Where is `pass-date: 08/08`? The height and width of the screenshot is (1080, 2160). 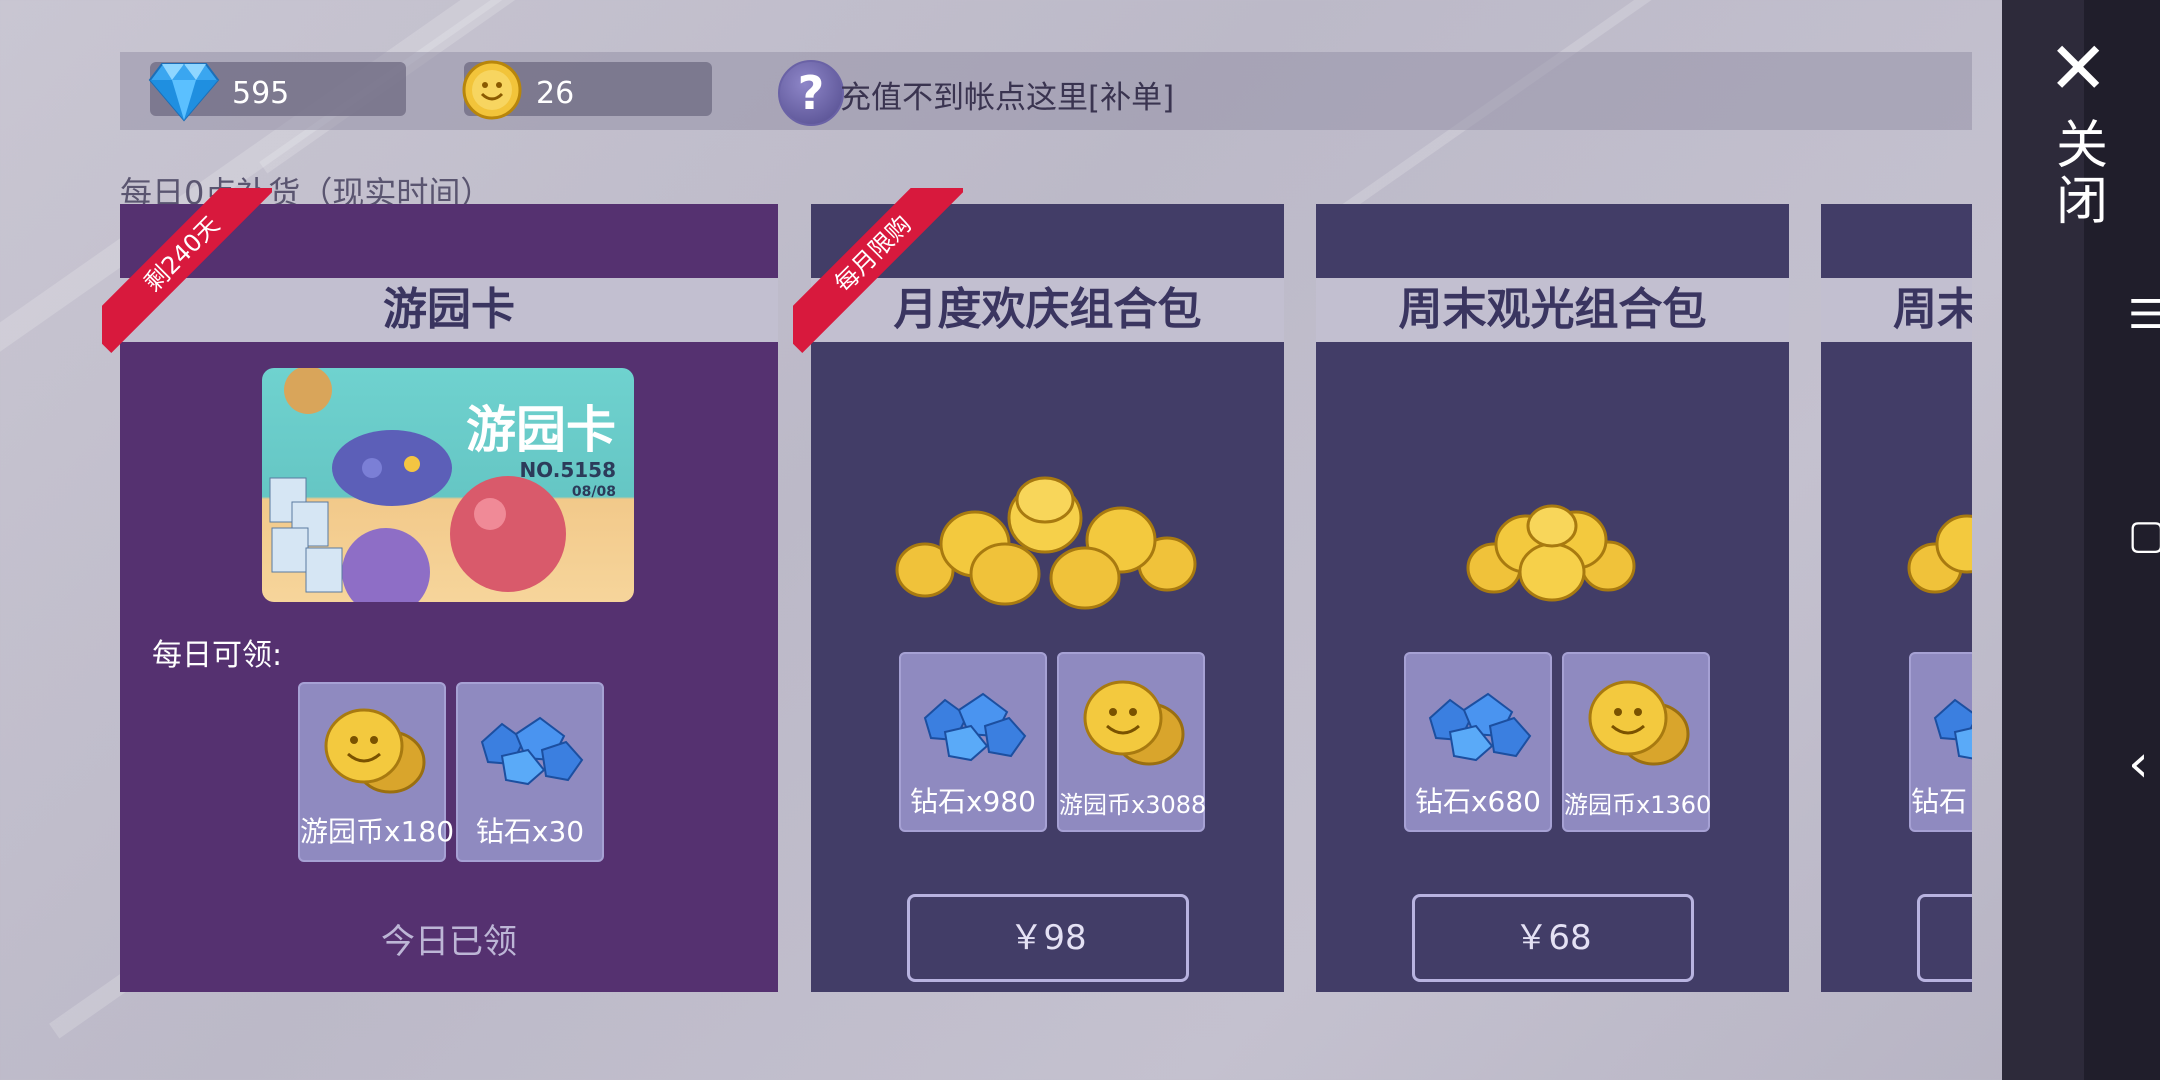 pass-date: 08/08 is located at coordinates (593, 492).